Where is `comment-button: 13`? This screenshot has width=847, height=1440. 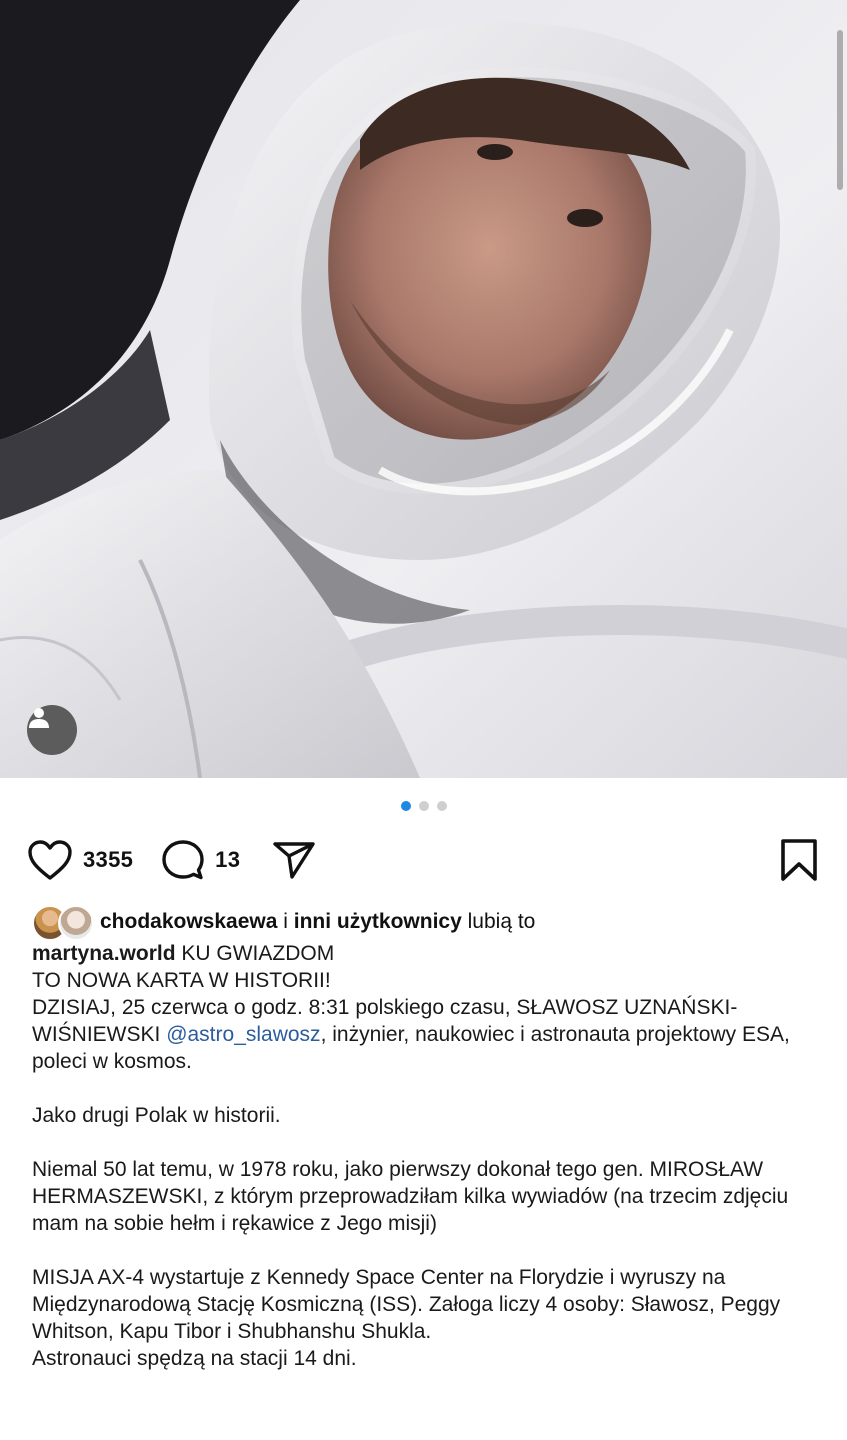 comment-button: 13 is located at coordinates (200, 860).